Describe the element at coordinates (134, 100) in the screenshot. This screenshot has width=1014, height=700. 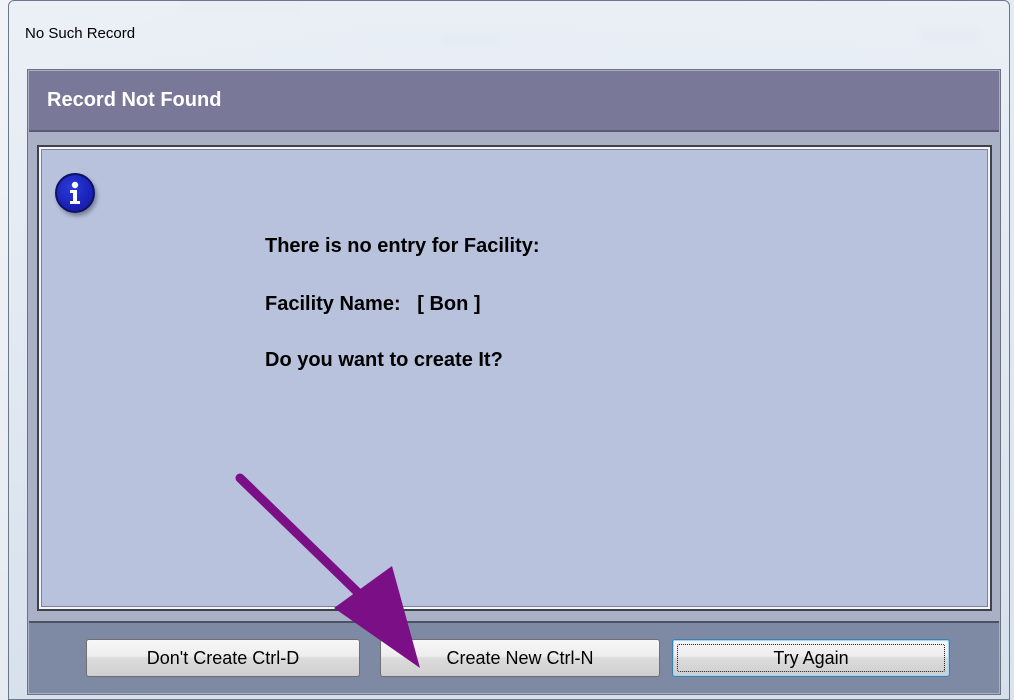
I see `dialog-header-title: Record Not Found` at that location.